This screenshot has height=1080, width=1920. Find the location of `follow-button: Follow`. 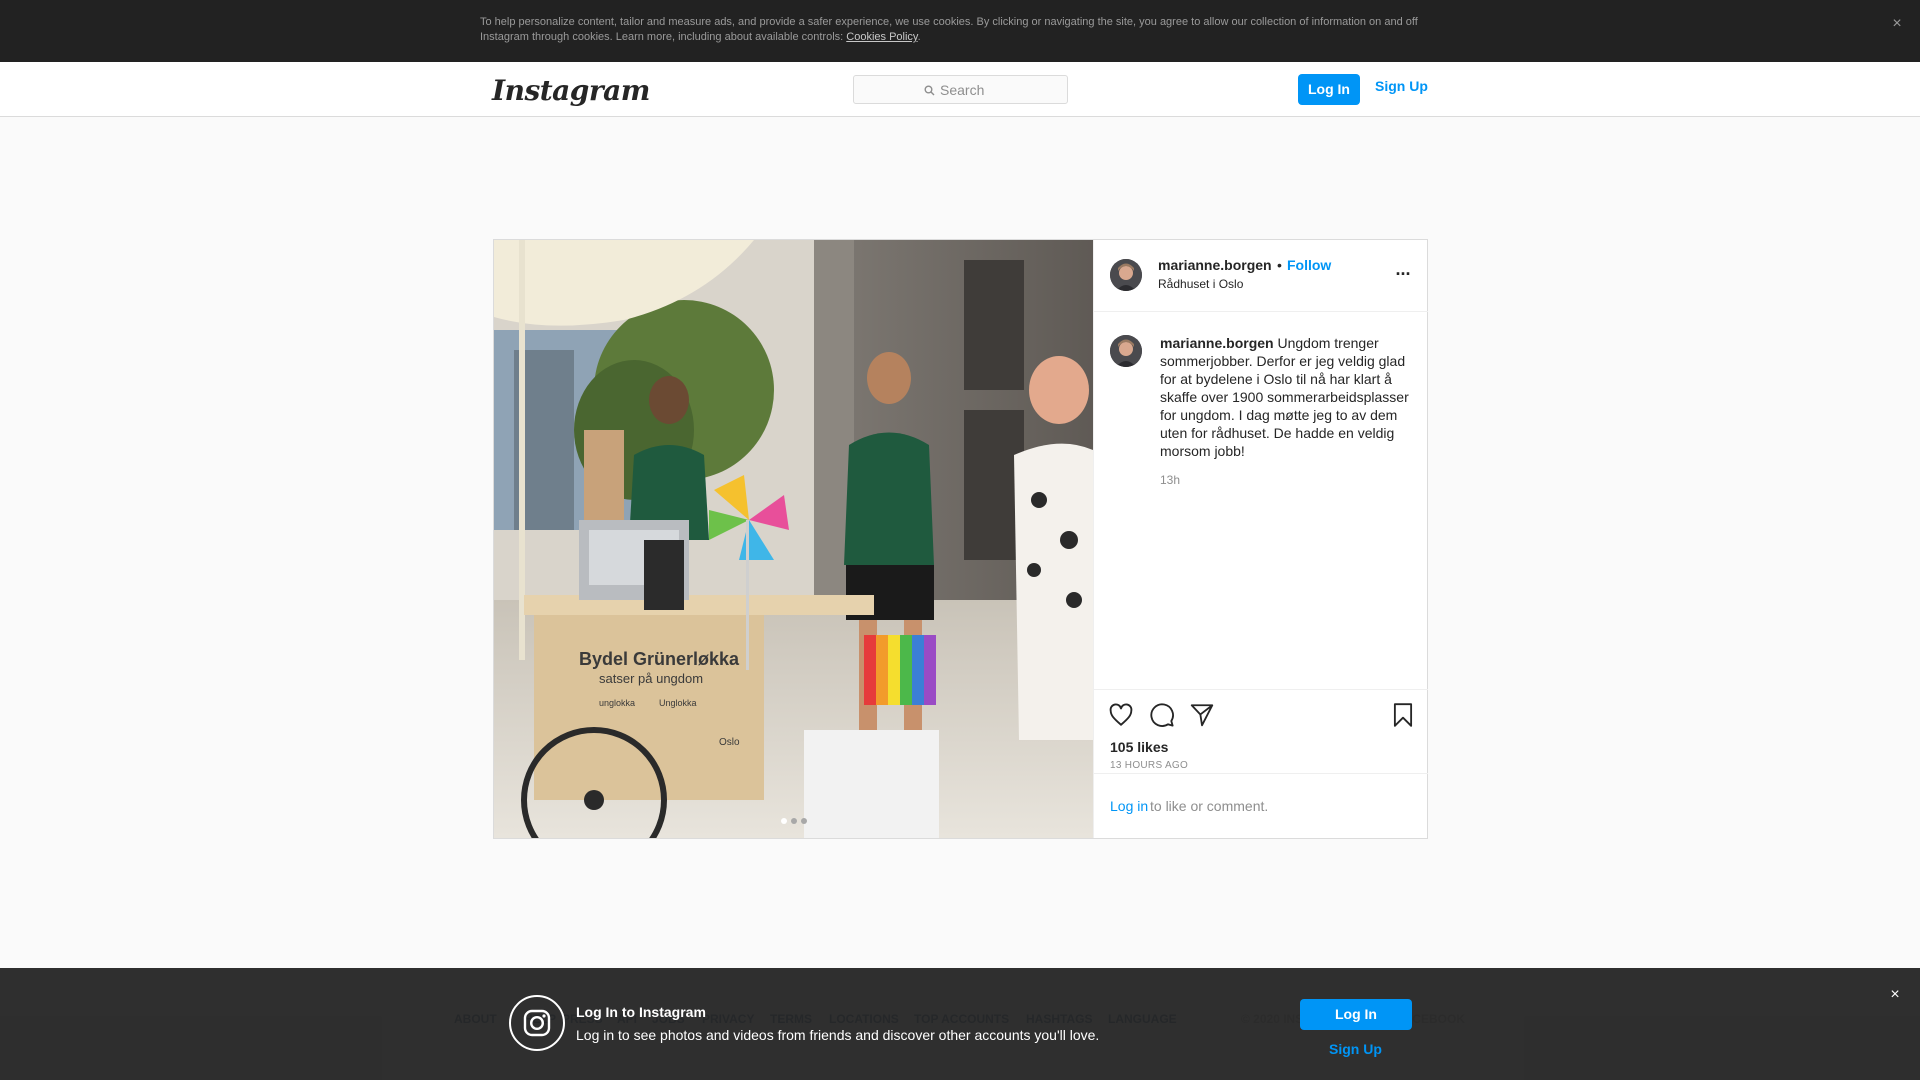

follow-button: Follow is located at coordinates (1309, 265).